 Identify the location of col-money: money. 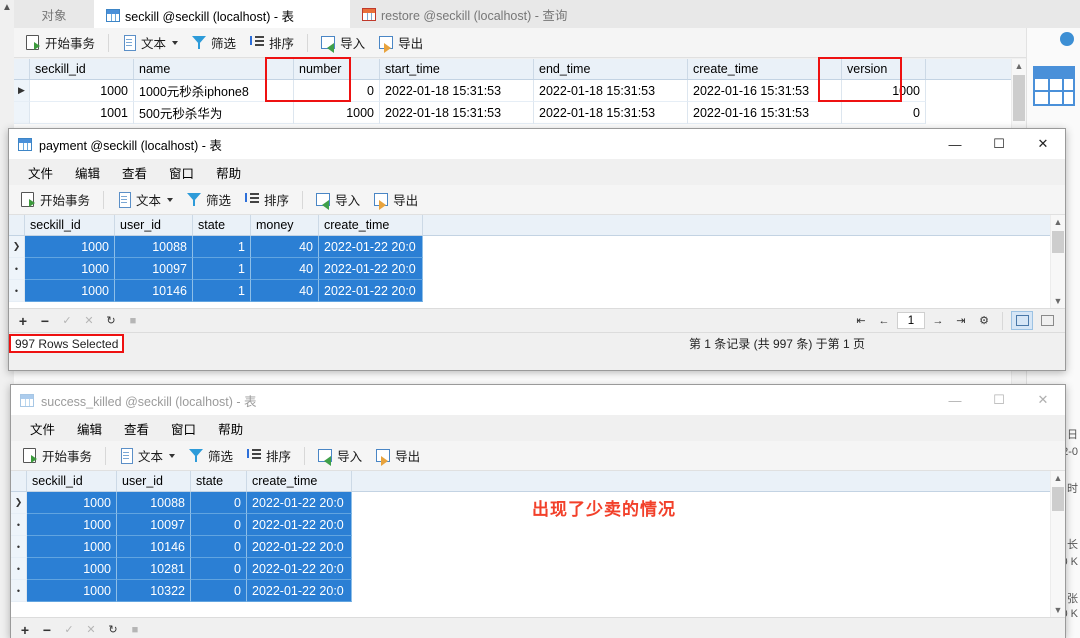
(285, 225).